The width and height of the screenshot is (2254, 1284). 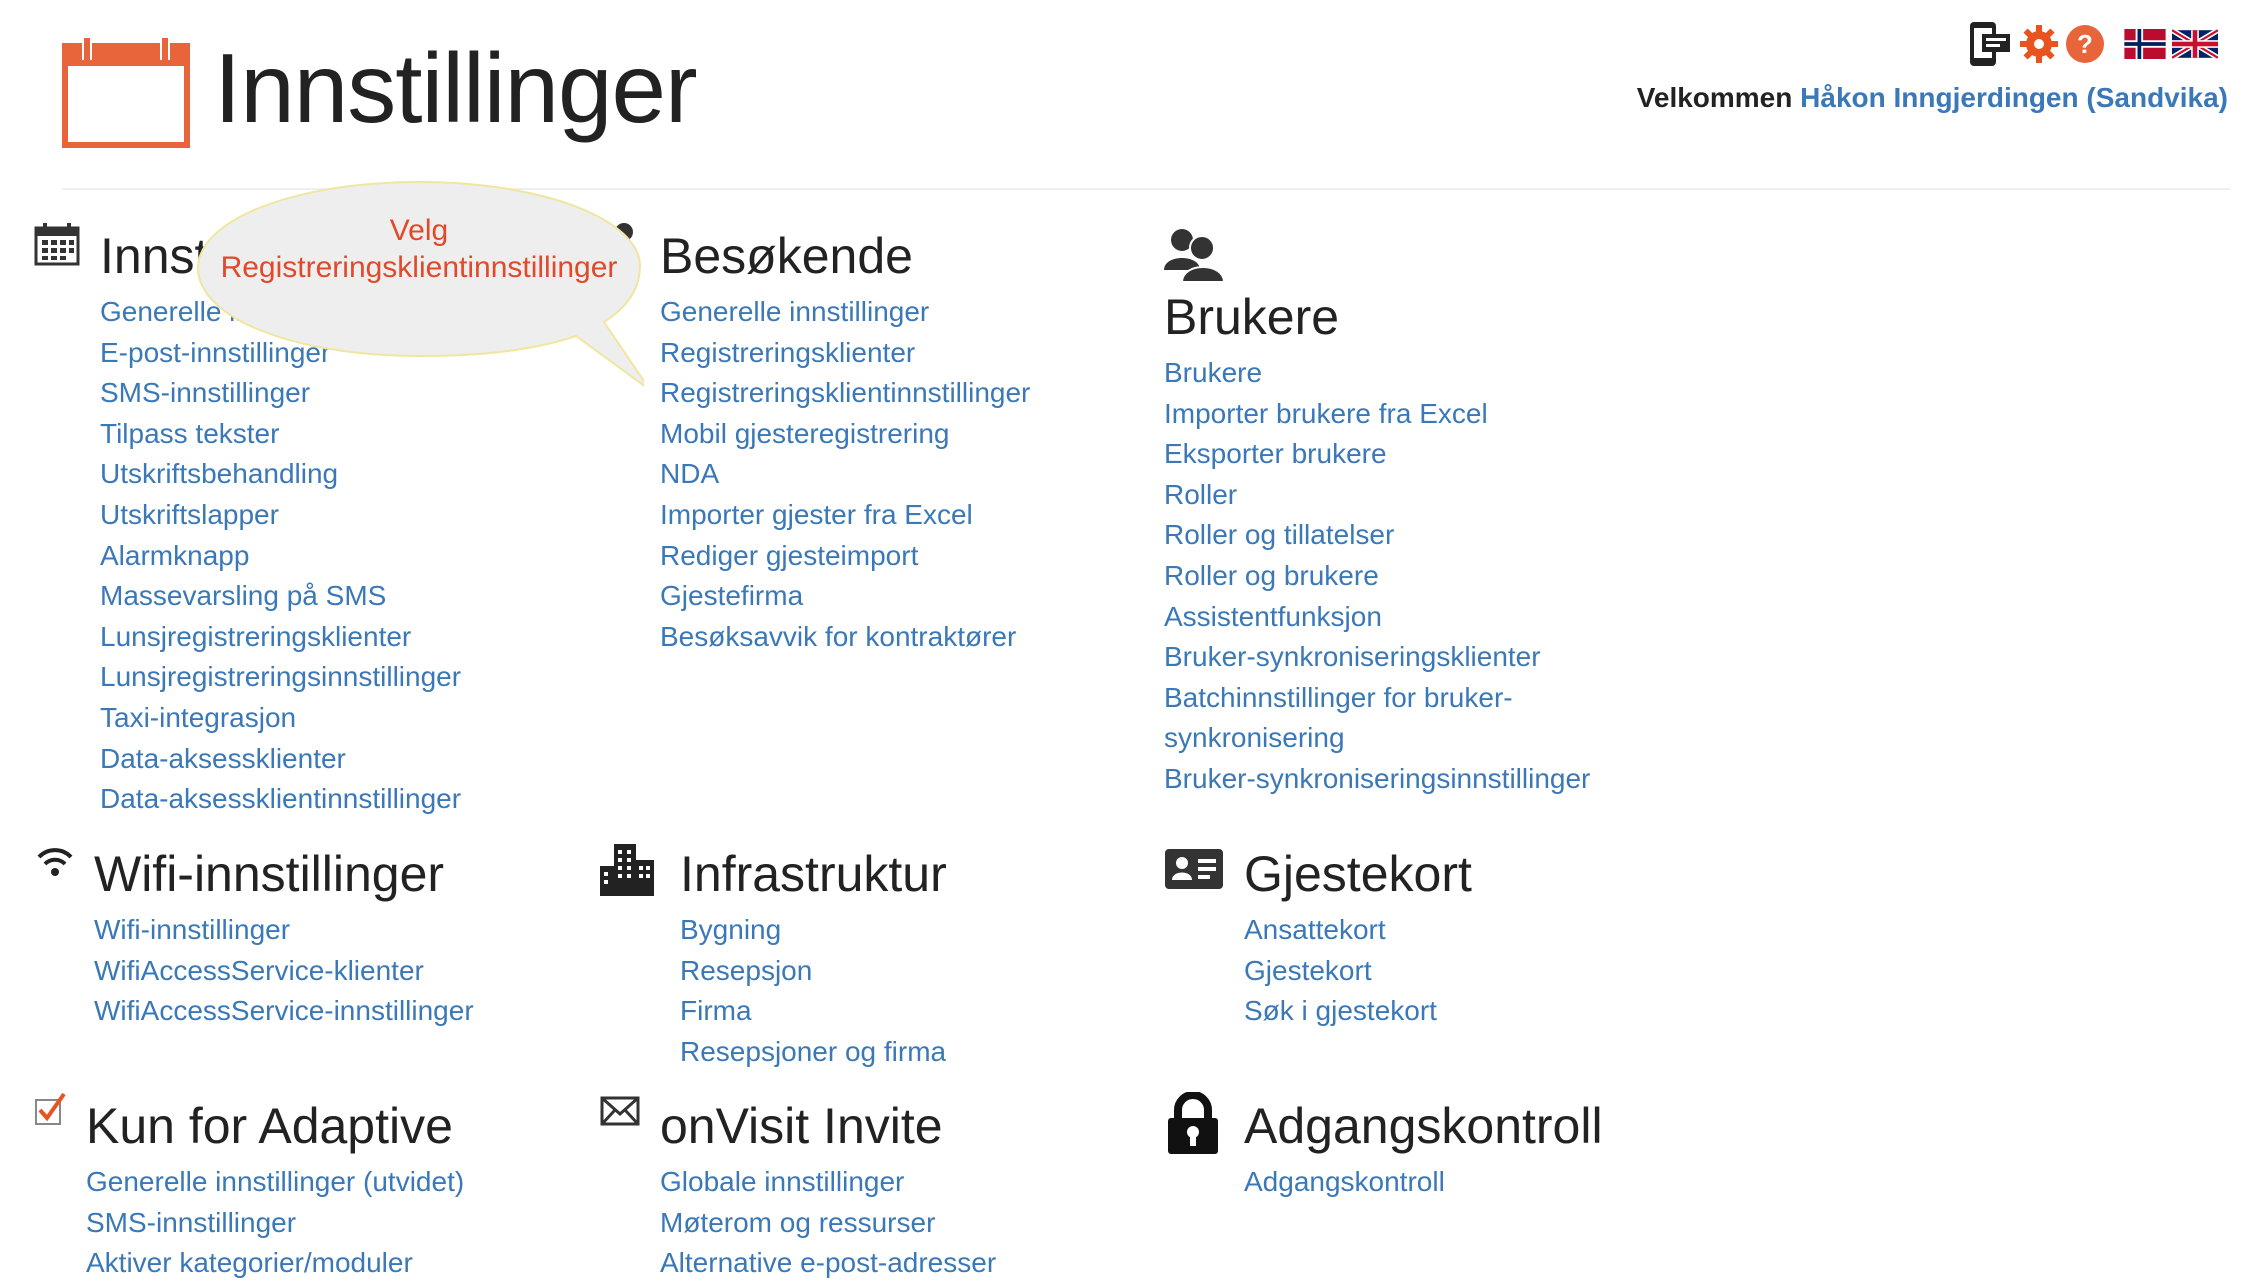 What do you see at coordinates (1377, 414) in the screenshot?
I see `link-importer-brukere: Importer brukere fra Excel` at bounding box center [1377, 414].